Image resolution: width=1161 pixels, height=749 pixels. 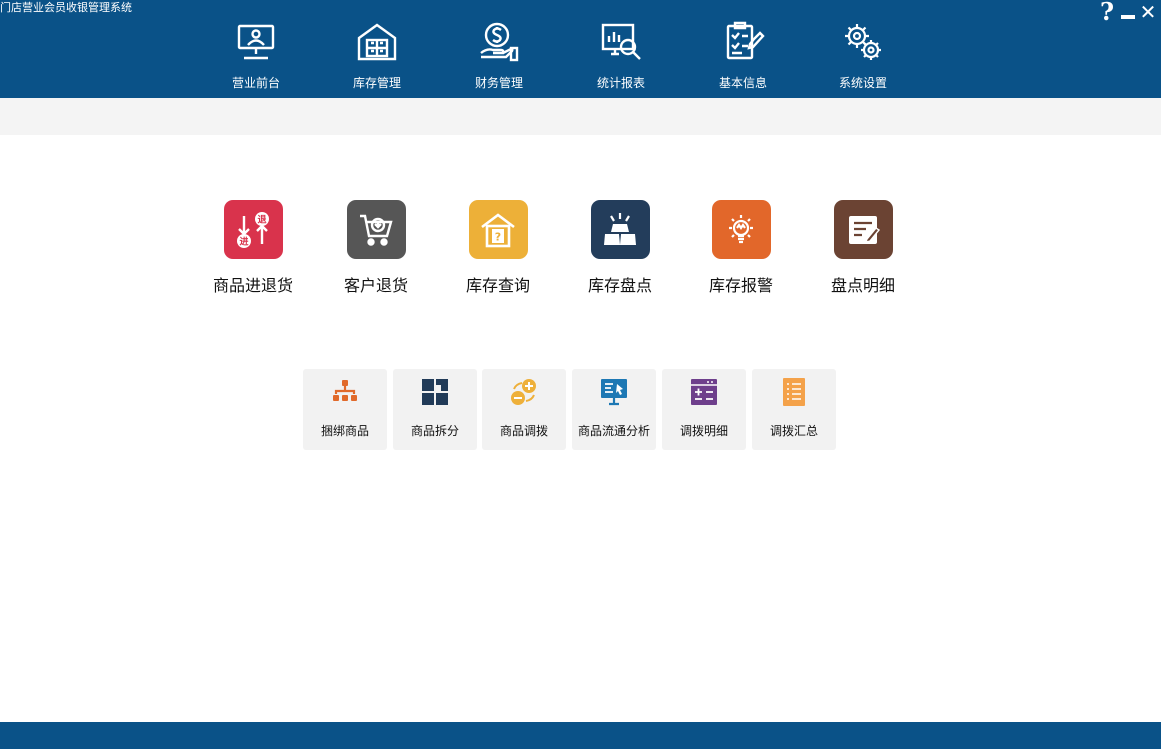 What do you see at coordinates (794, 409) in the screenshot?
I see `subtile-transfer-summary: 调拨汇总` at bounding box center [794, 409].